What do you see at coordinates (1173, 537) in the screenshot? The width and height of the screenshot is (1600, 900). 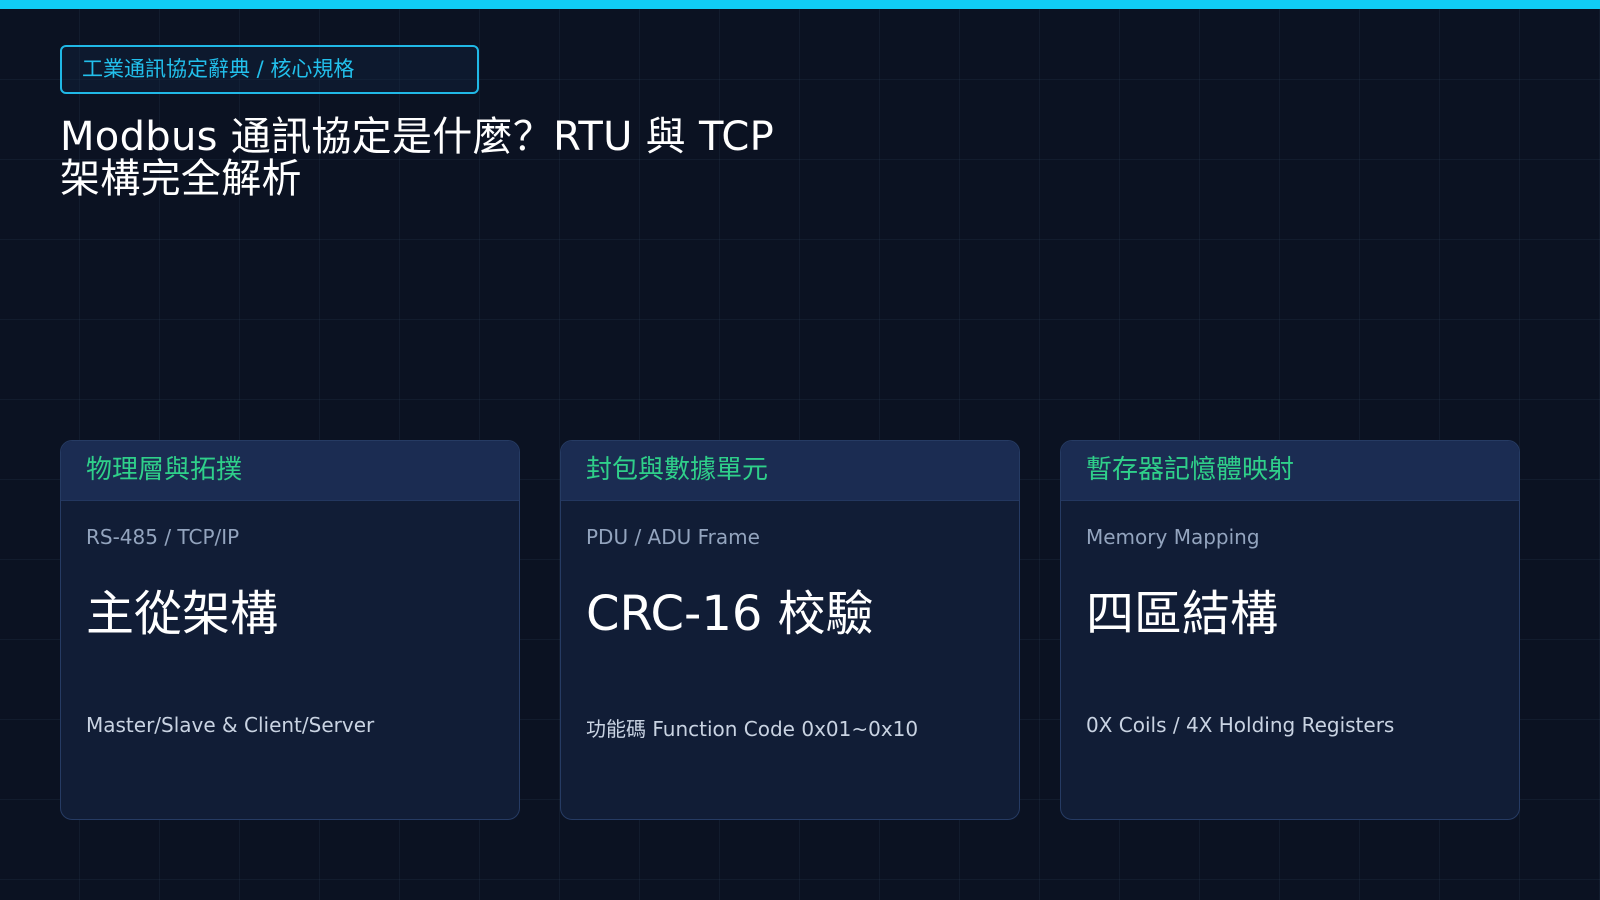 I see `card-subtitle: Memory Mapping` at bounding box center [1173, 537].